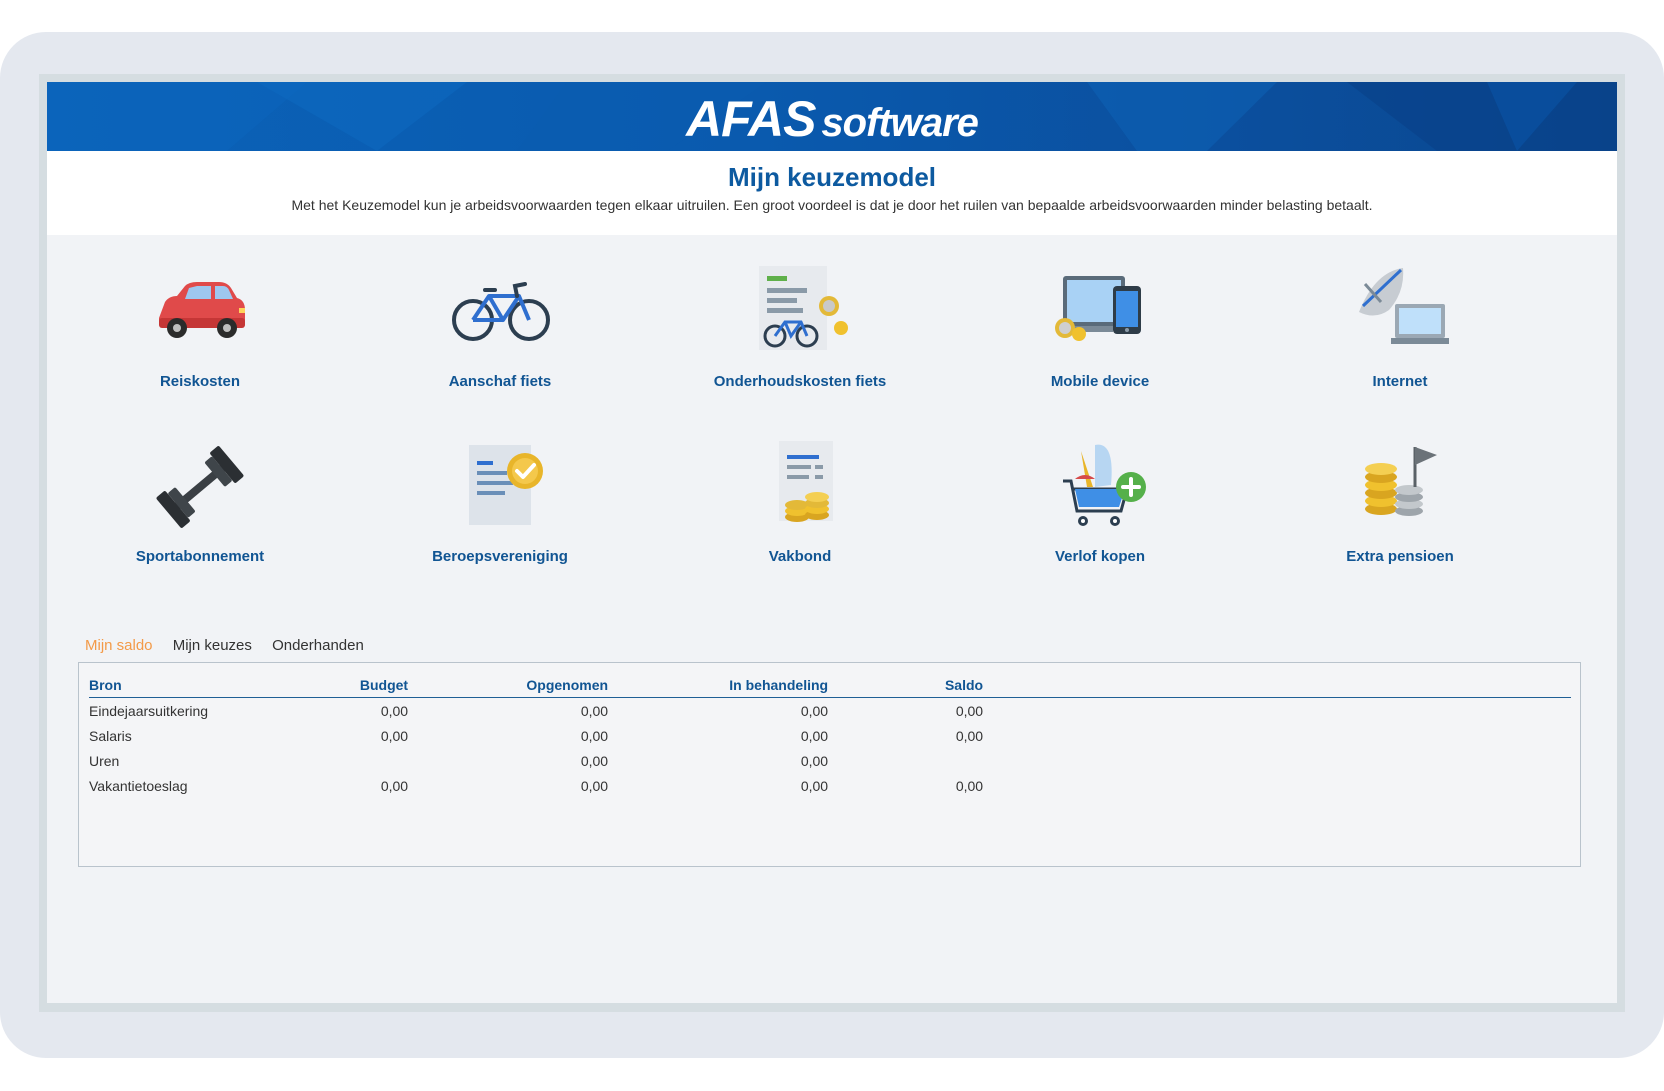  What do you see at coordinates (1104, 485) in the screenshot?
I see `shopping-cart-icon` at bounding box center [1104, 485].